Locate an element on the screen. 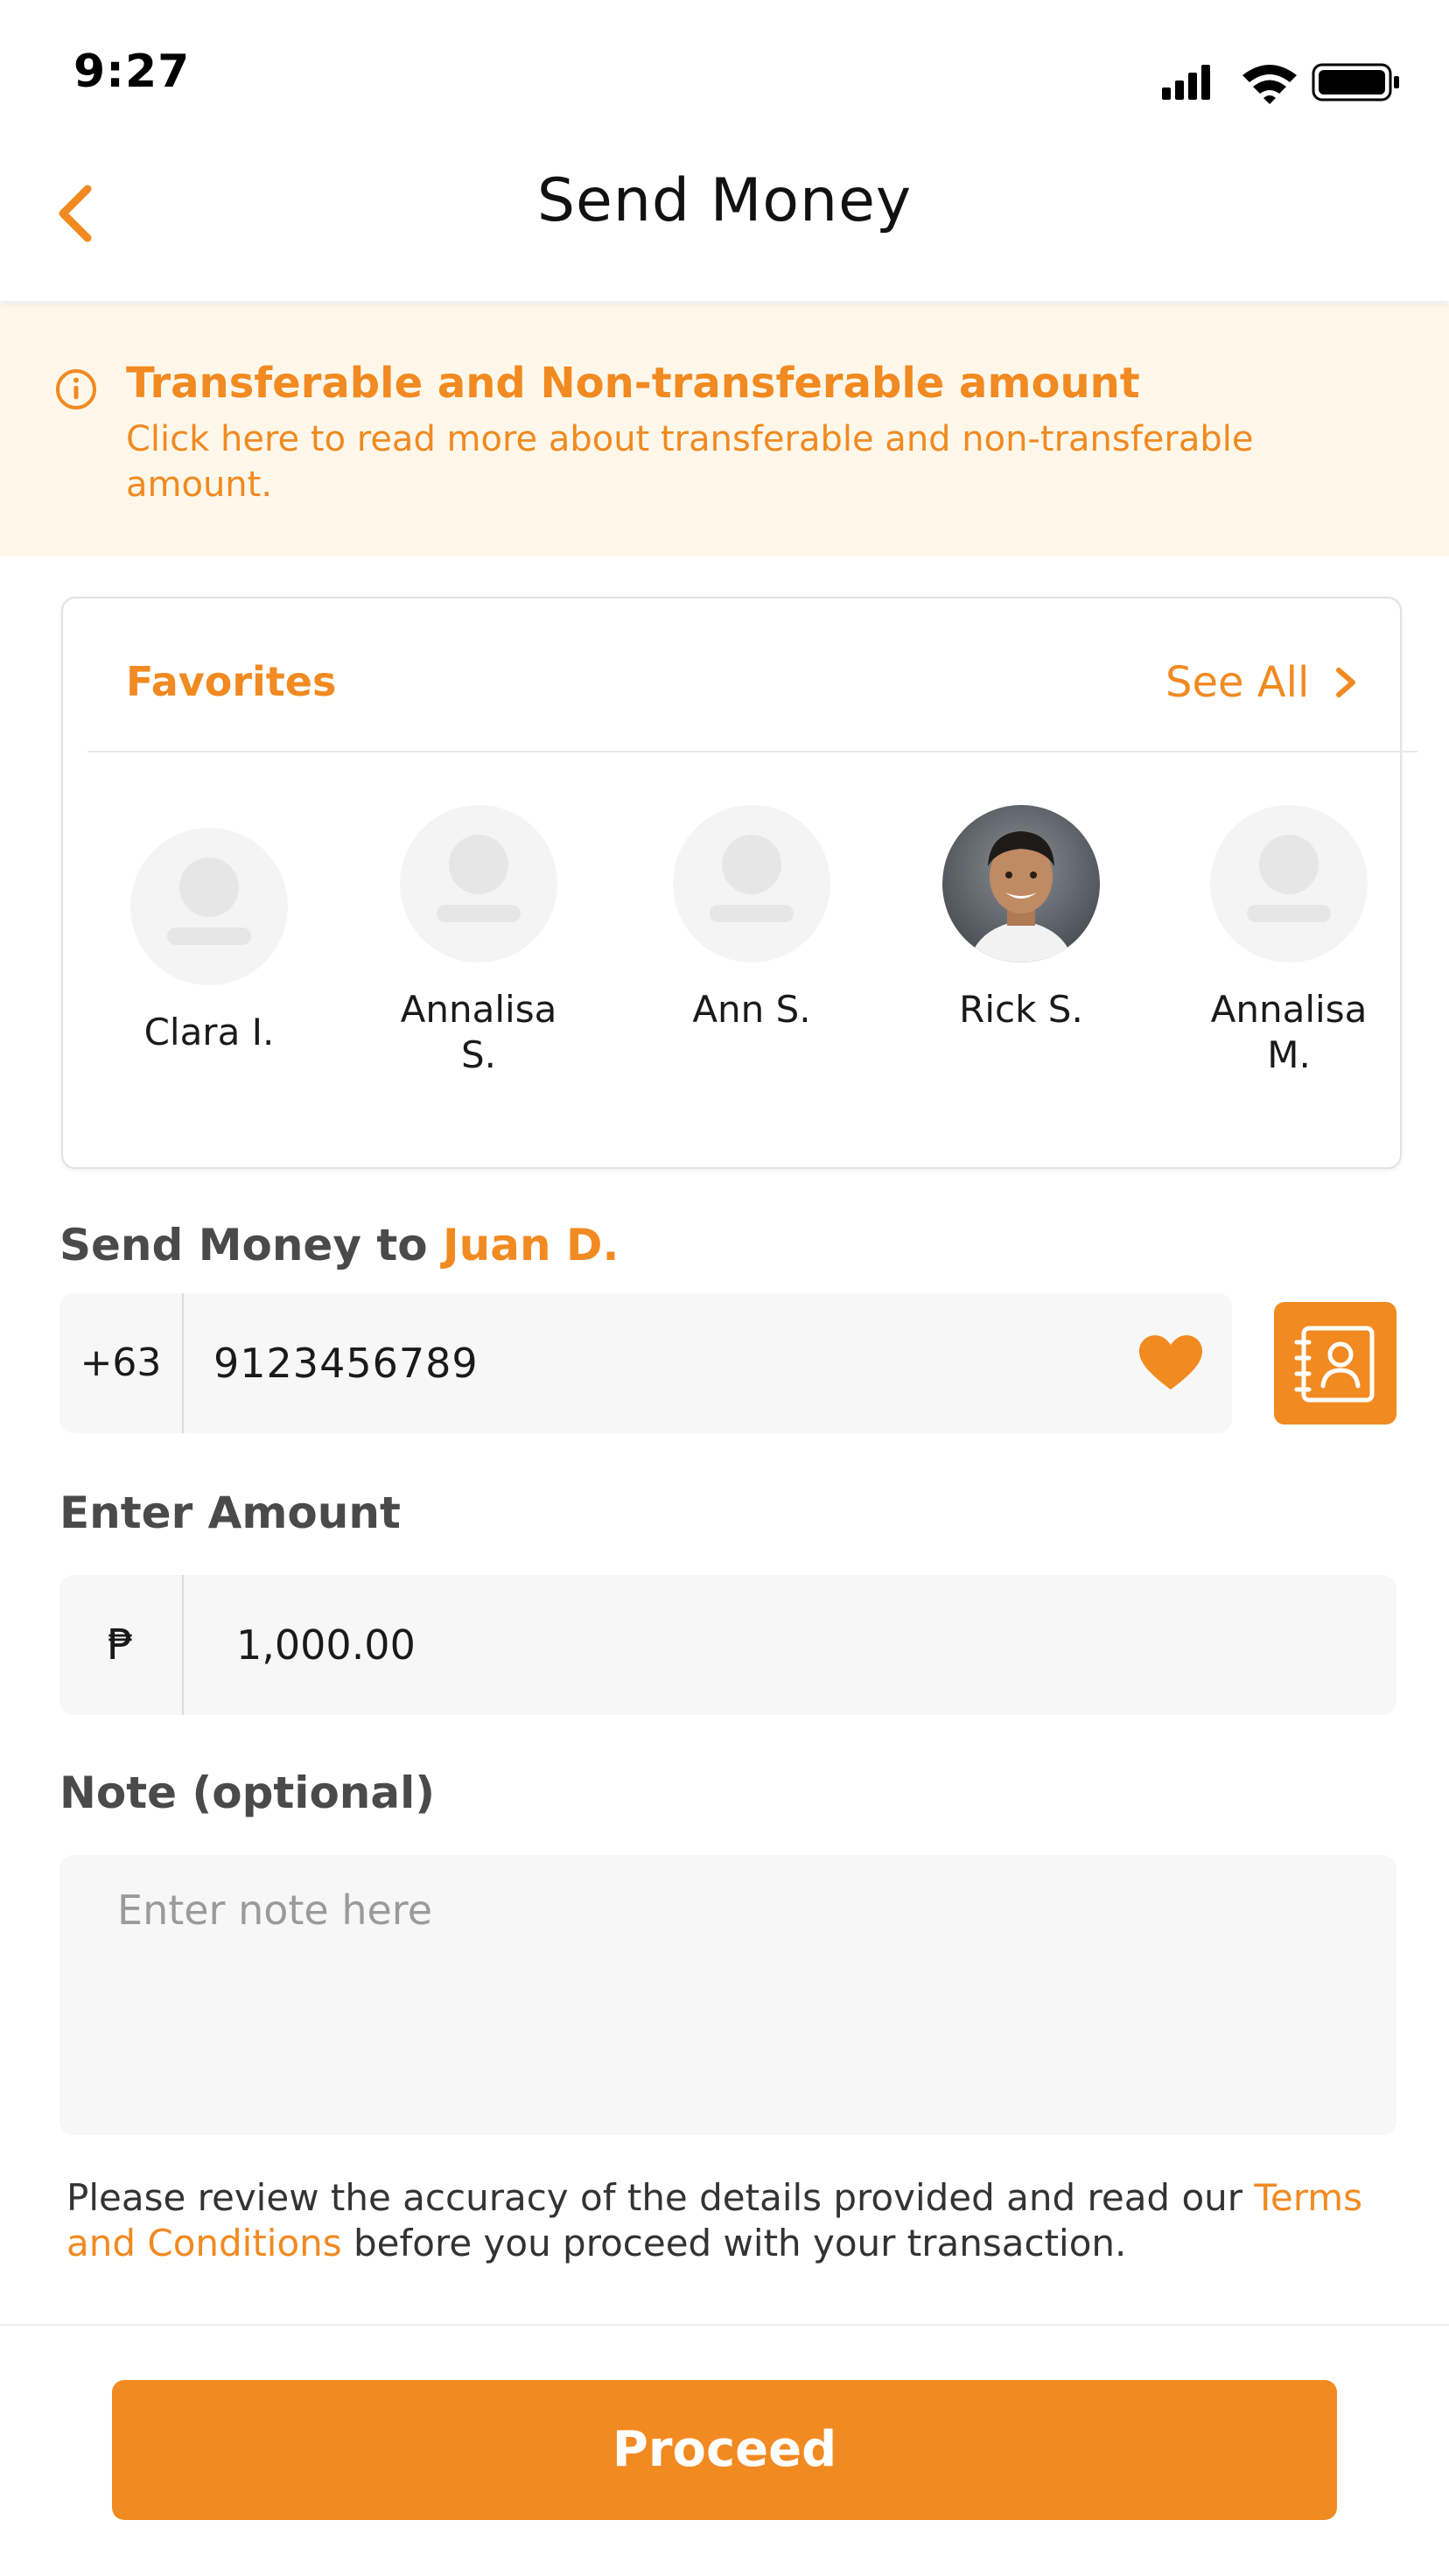  see-all-link: See All is located at coordinates (1263, 682).